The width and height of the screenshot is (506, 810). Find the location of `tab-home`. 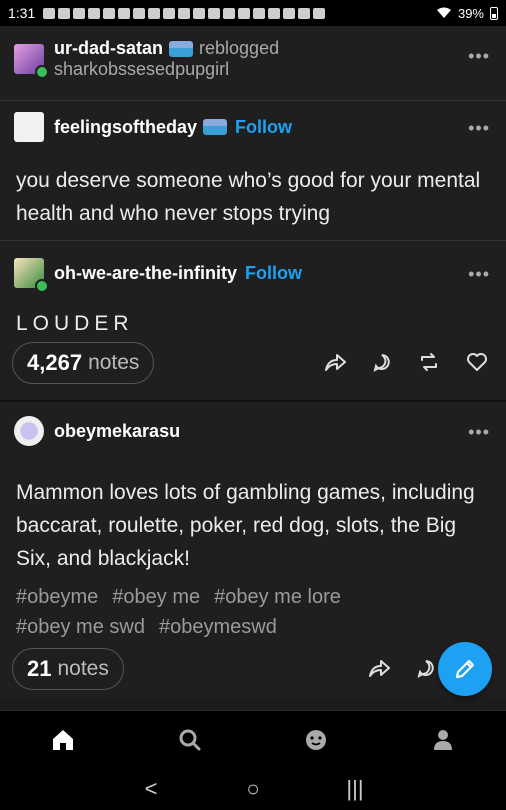

tab-home is located at coordinates (63, 740).